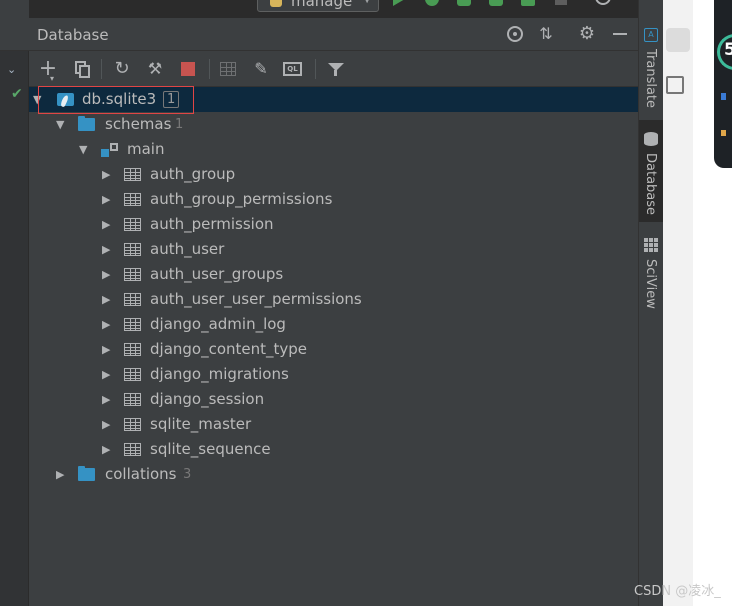 This screenshot has height=606, width=732. What do you see at coordinates (678, 40) in the screenshot?
I see `database-icon` at bounding box center [678, 40].